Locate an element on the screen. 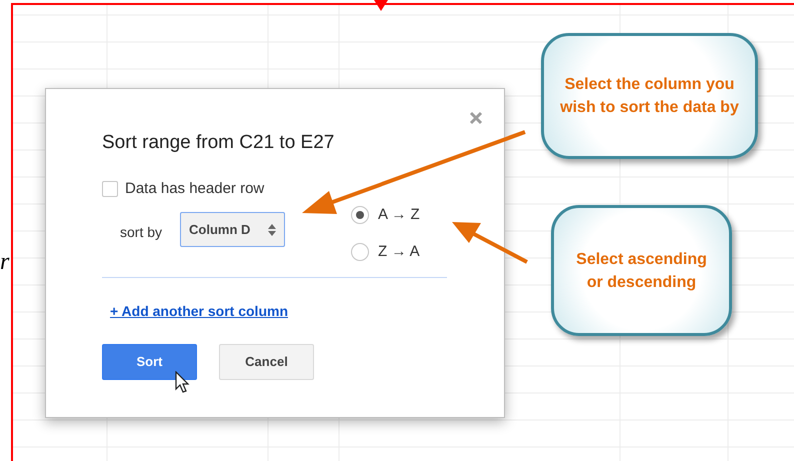 The height and width of the screenshot is (461, 794). dialog-title: Sort range from C21 to E27 is located at coordinates (218, 143).